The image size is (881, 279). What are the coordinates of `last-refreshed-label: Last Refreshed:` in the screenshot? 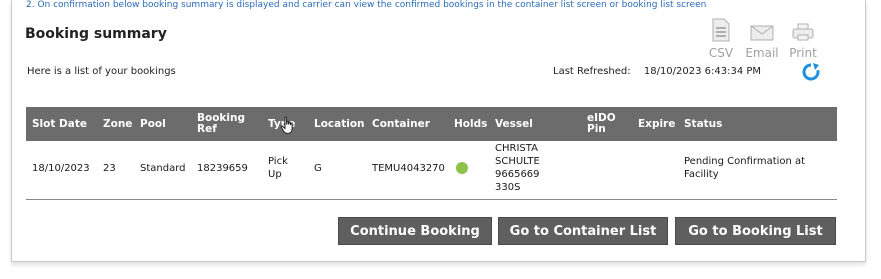 It's located at (592, 71).